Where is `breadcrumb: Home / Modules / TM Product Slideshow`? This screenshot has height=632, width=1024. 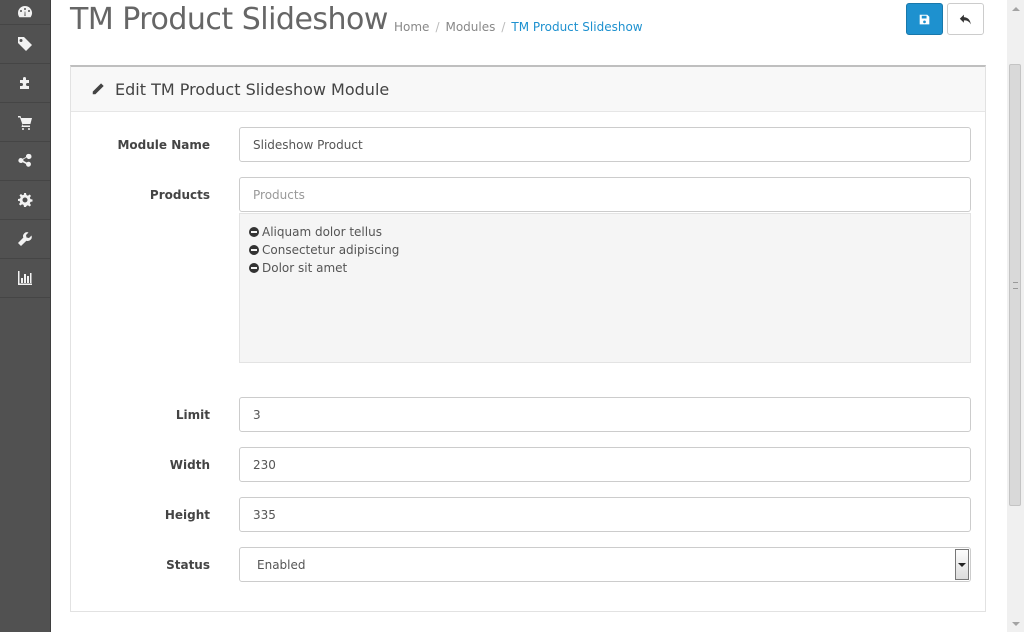
breadcrumb: Home / Modules / TM Product Slideshow is located at coordinates (518, 27).